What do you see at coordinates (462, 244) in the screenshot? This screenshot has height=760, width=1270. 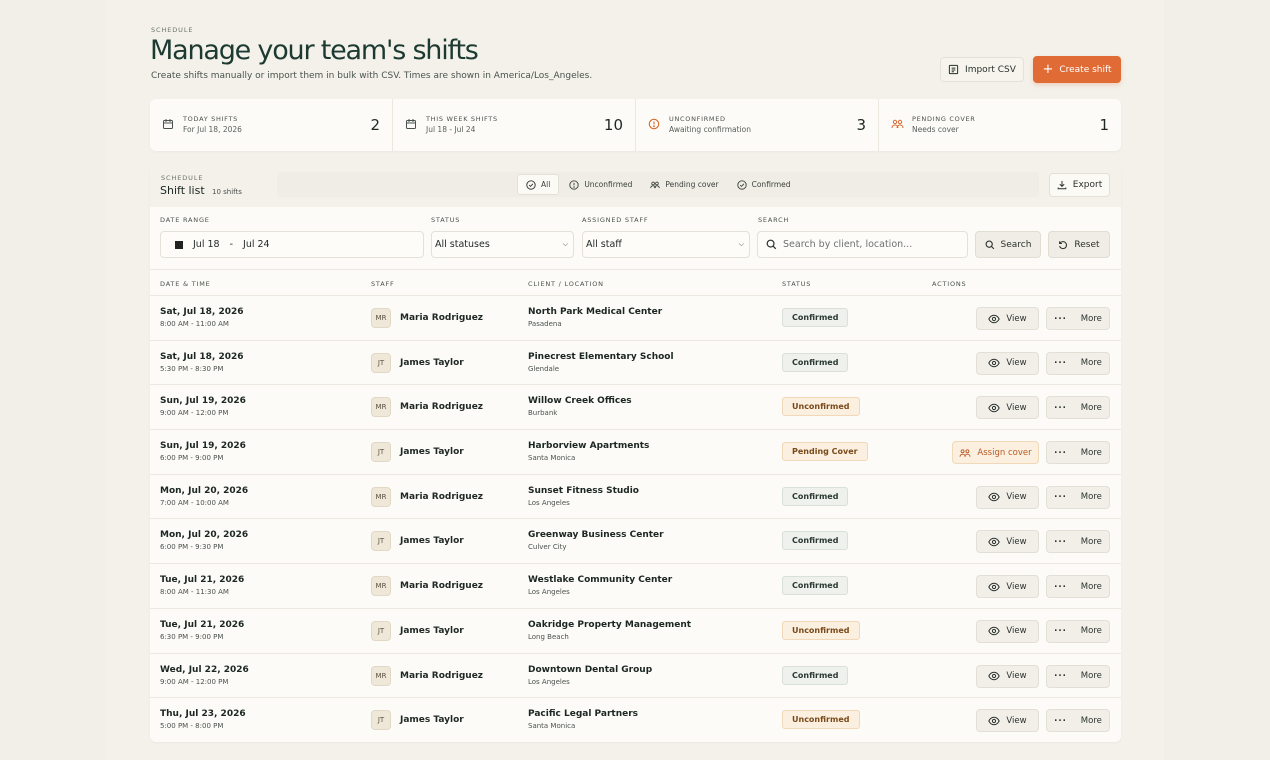 I see `status-select-value: All statuses` at bounding box center [462, 244].